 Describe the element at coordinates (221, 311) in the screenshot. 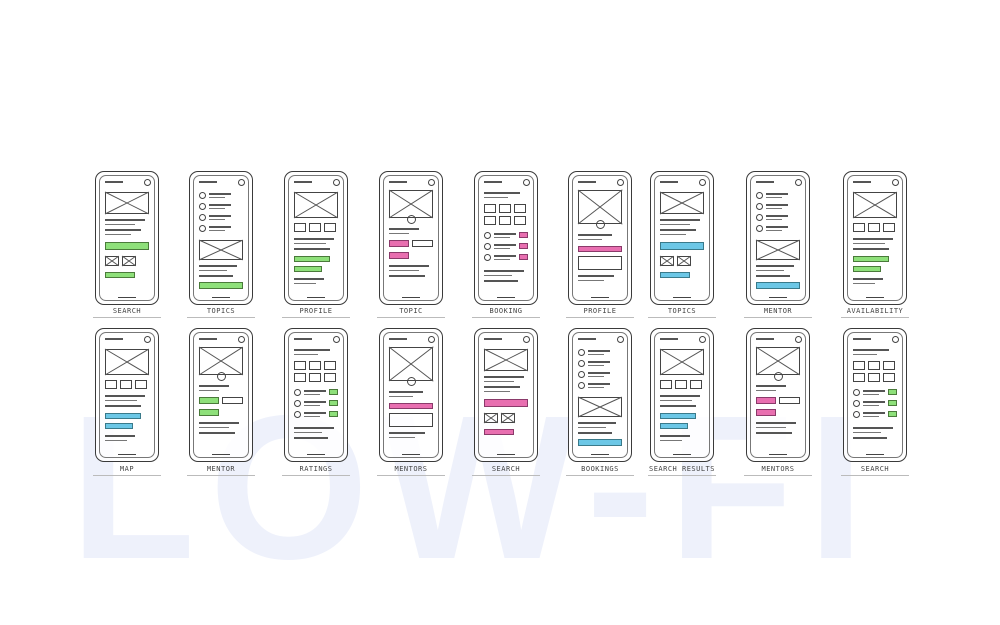

I see `screen-label: TOPICS` at that location.